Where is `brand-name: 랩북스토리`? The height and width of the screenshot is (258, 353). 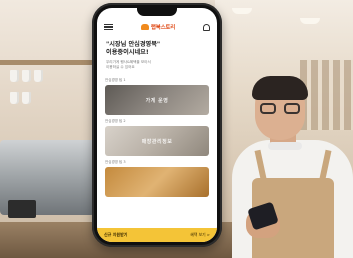 brand-name: 랩북스토리 is located at coordinates (163, 28).